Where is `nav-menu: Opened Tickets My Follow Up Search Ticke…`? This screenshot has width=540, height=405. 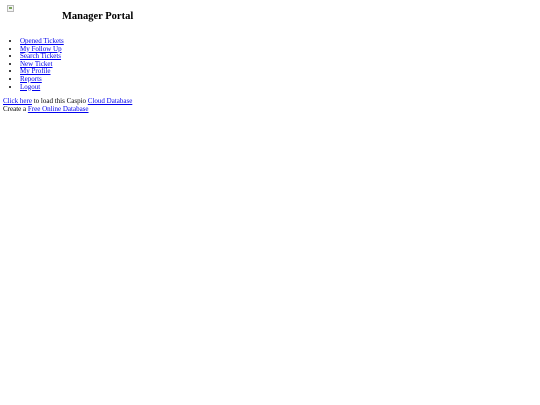 nav-menu: Opened Tickets My Follow Up Search Ticke… is located at coordinates (36, 64).